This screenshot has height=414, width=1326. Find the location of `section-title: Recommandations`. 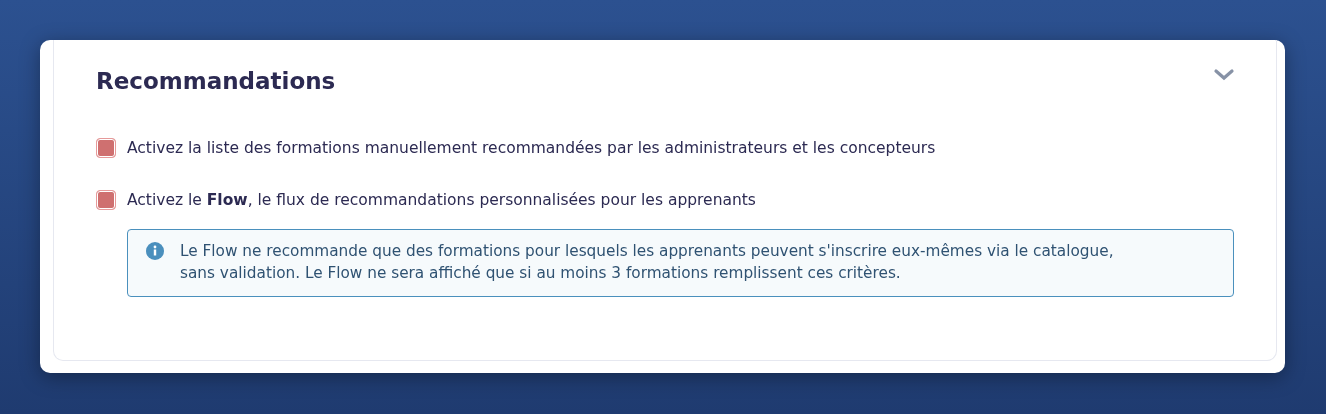

section-title: Recommandations is located at coordinates (216, 81).